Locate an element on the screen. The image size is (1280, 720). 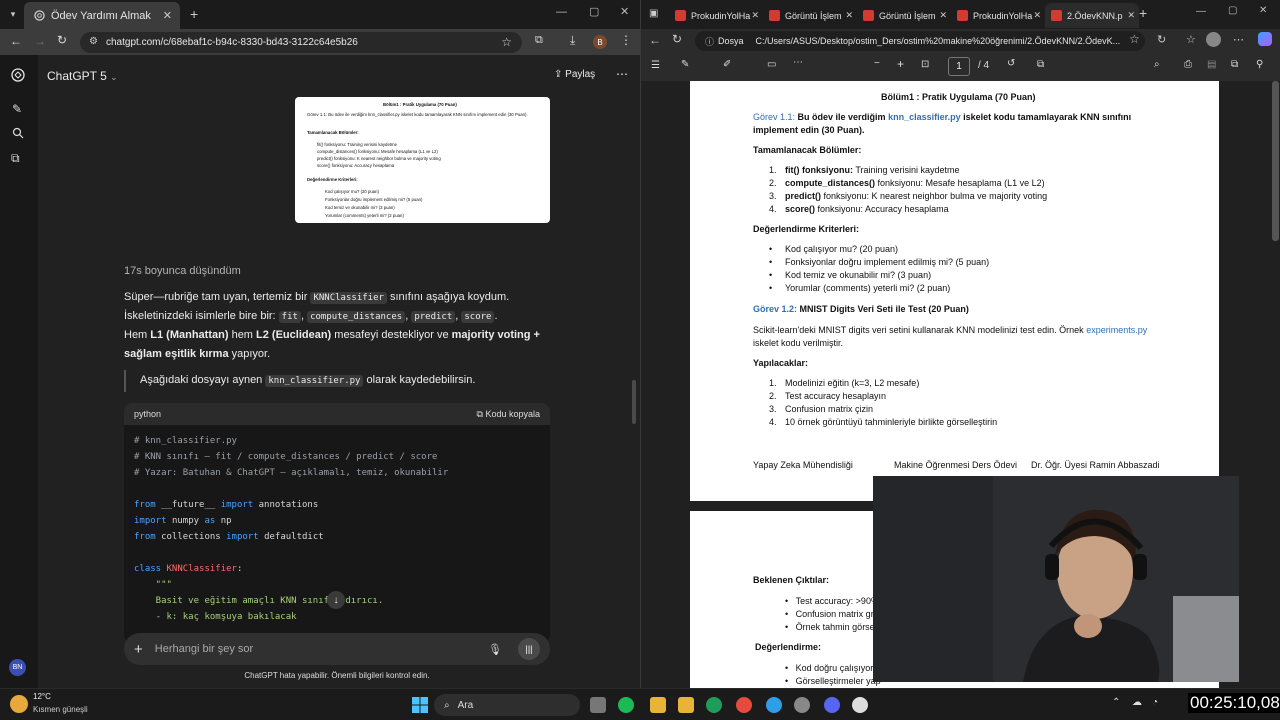
weather-desc: Kısmen güneşli is located at coordinates (60, 709).